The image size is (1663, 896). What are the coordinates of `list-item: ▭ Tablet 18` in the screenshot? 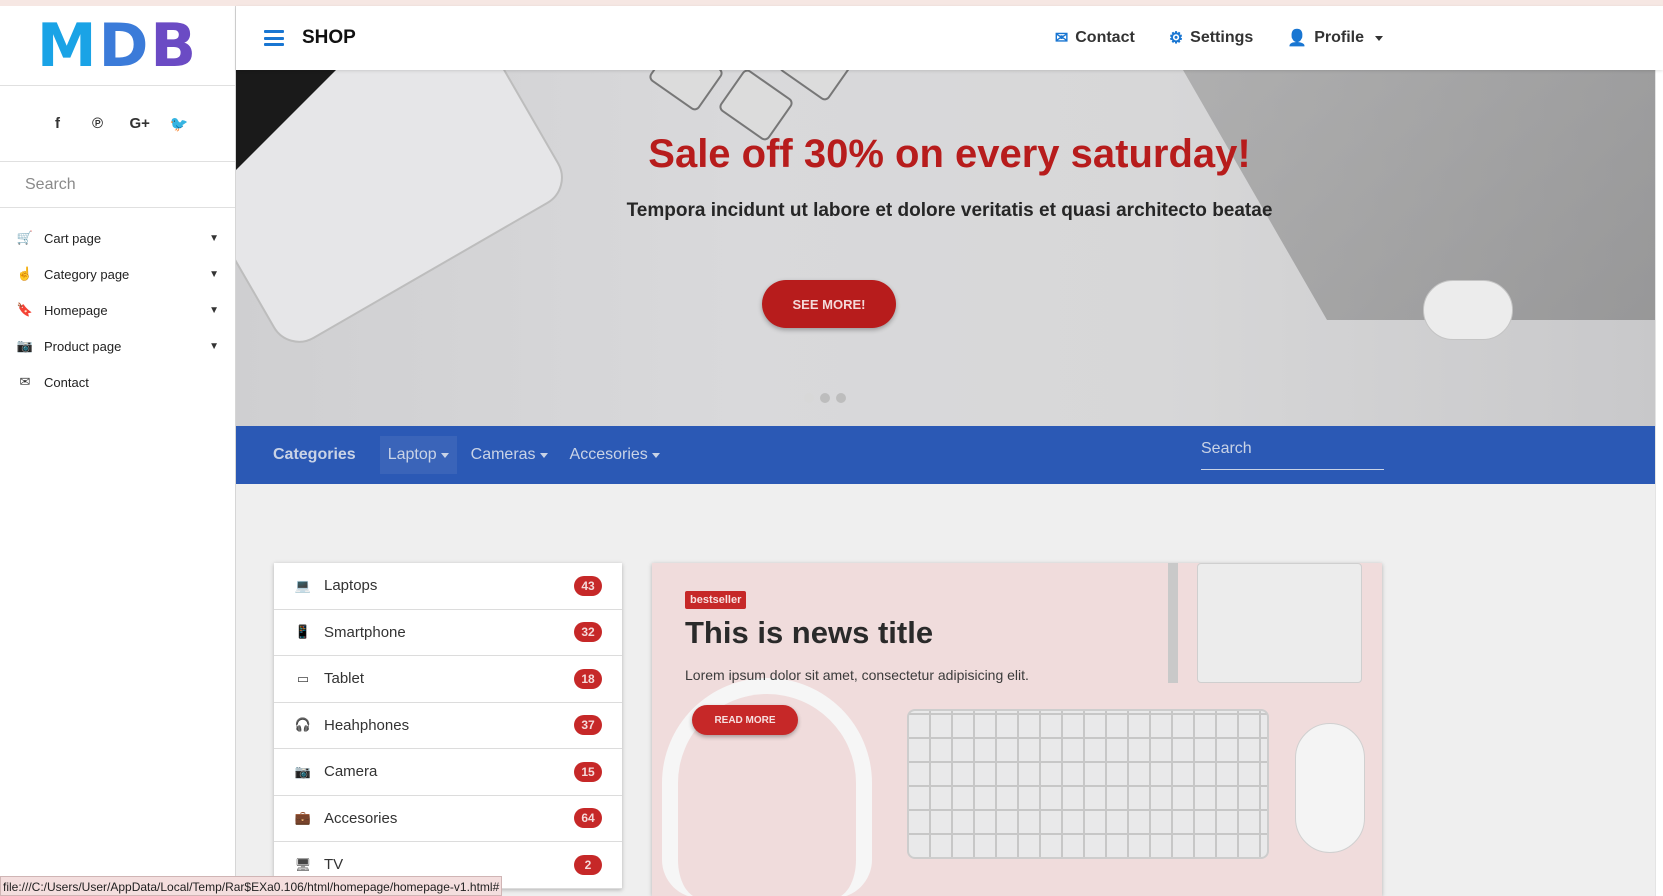 It's located at (448, 679).